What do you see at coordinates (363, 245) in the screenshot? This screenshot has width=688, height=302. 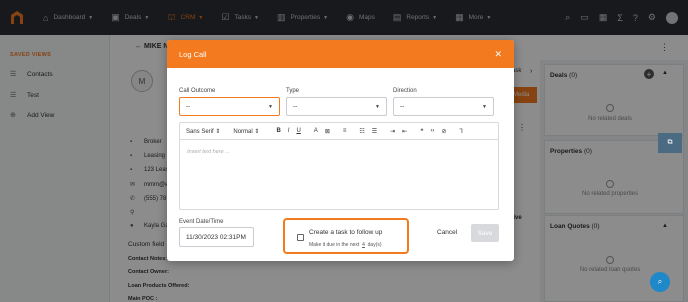 I see `follow-up-days-input: 4` at bounding box center [363, 245].